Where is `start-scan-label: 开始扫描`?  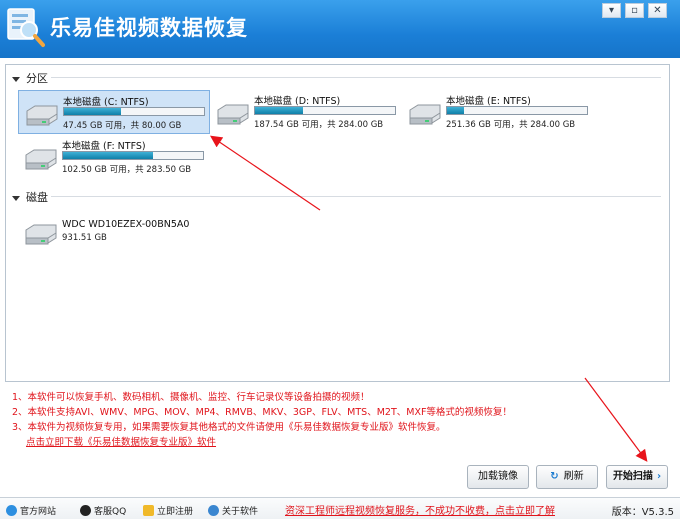
start-scan-label: 开始扫描 is located at coordinates (632, 476).